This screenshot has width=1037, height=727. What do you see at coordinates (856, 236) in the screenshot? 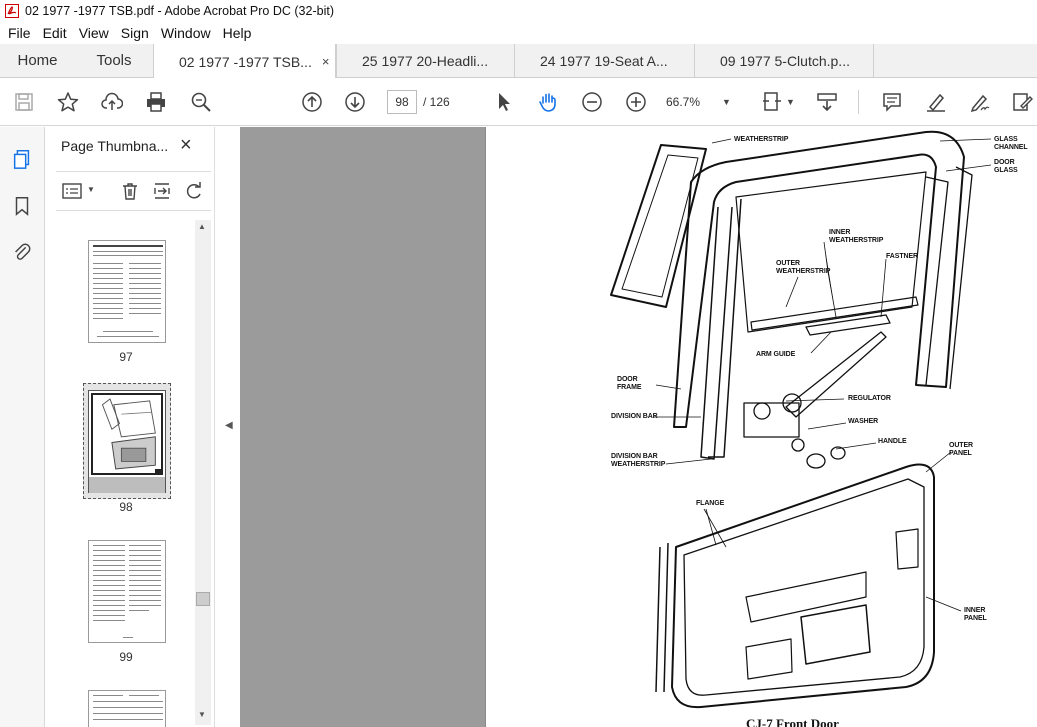
I see `callout-inner-weatherstrip: INNER WEATHERSTRIP` at bounding box center [856, 236].